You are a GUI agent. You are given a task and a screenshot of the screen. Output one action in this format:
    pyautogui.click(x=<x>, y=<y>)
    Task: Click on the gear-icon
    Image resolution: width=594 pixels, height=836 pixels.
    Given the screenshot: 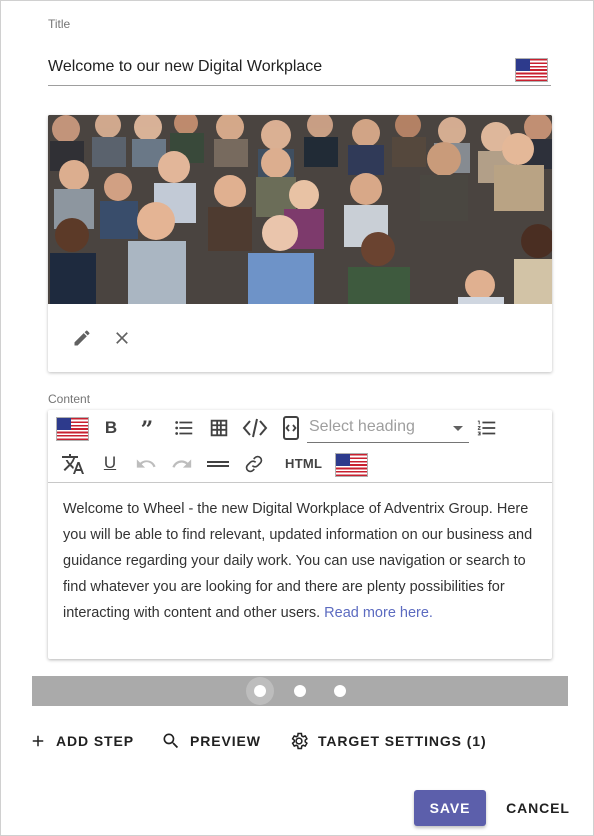 What is the action you would take?
    pyautogui.click(x=299, y=741)
    